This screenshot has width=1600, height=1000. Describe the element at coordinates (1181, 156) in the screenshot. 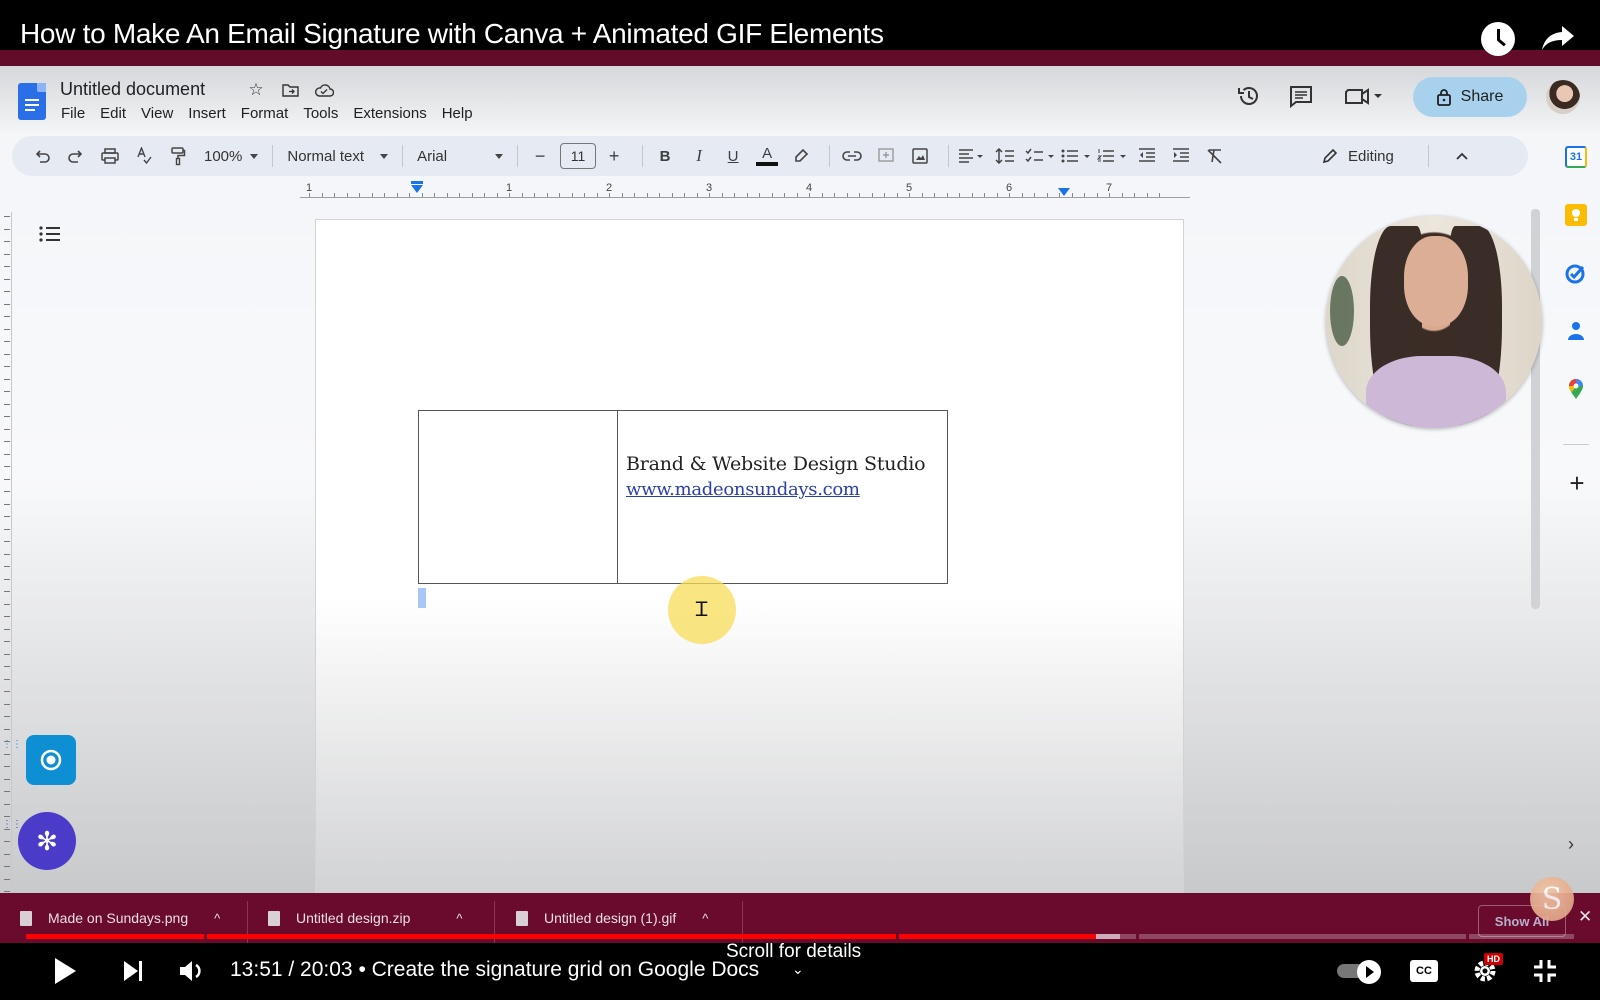

I see `increase-indent-icon` at that location.